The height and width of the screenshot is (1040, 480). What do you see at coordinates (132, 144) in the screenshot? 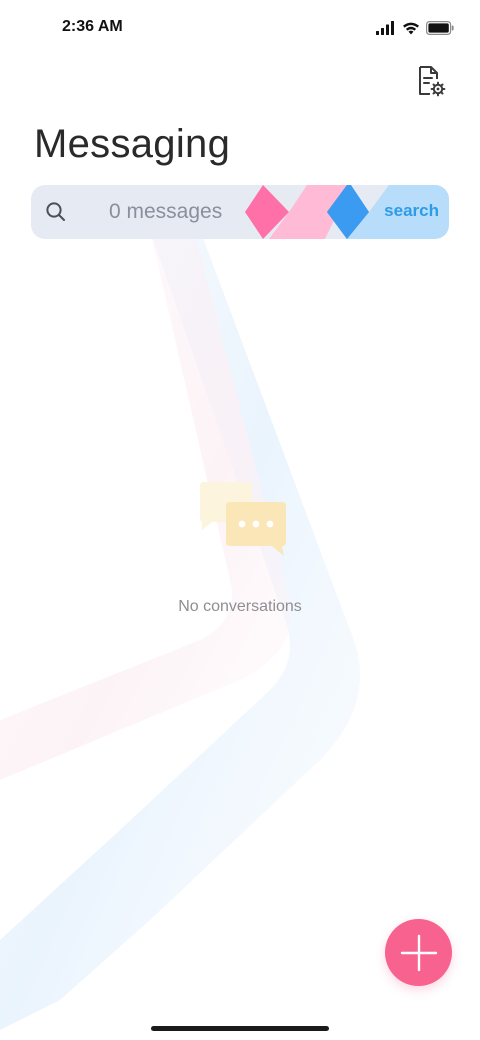
I see `page-title: Messaging` at bounding box center [132, 144].